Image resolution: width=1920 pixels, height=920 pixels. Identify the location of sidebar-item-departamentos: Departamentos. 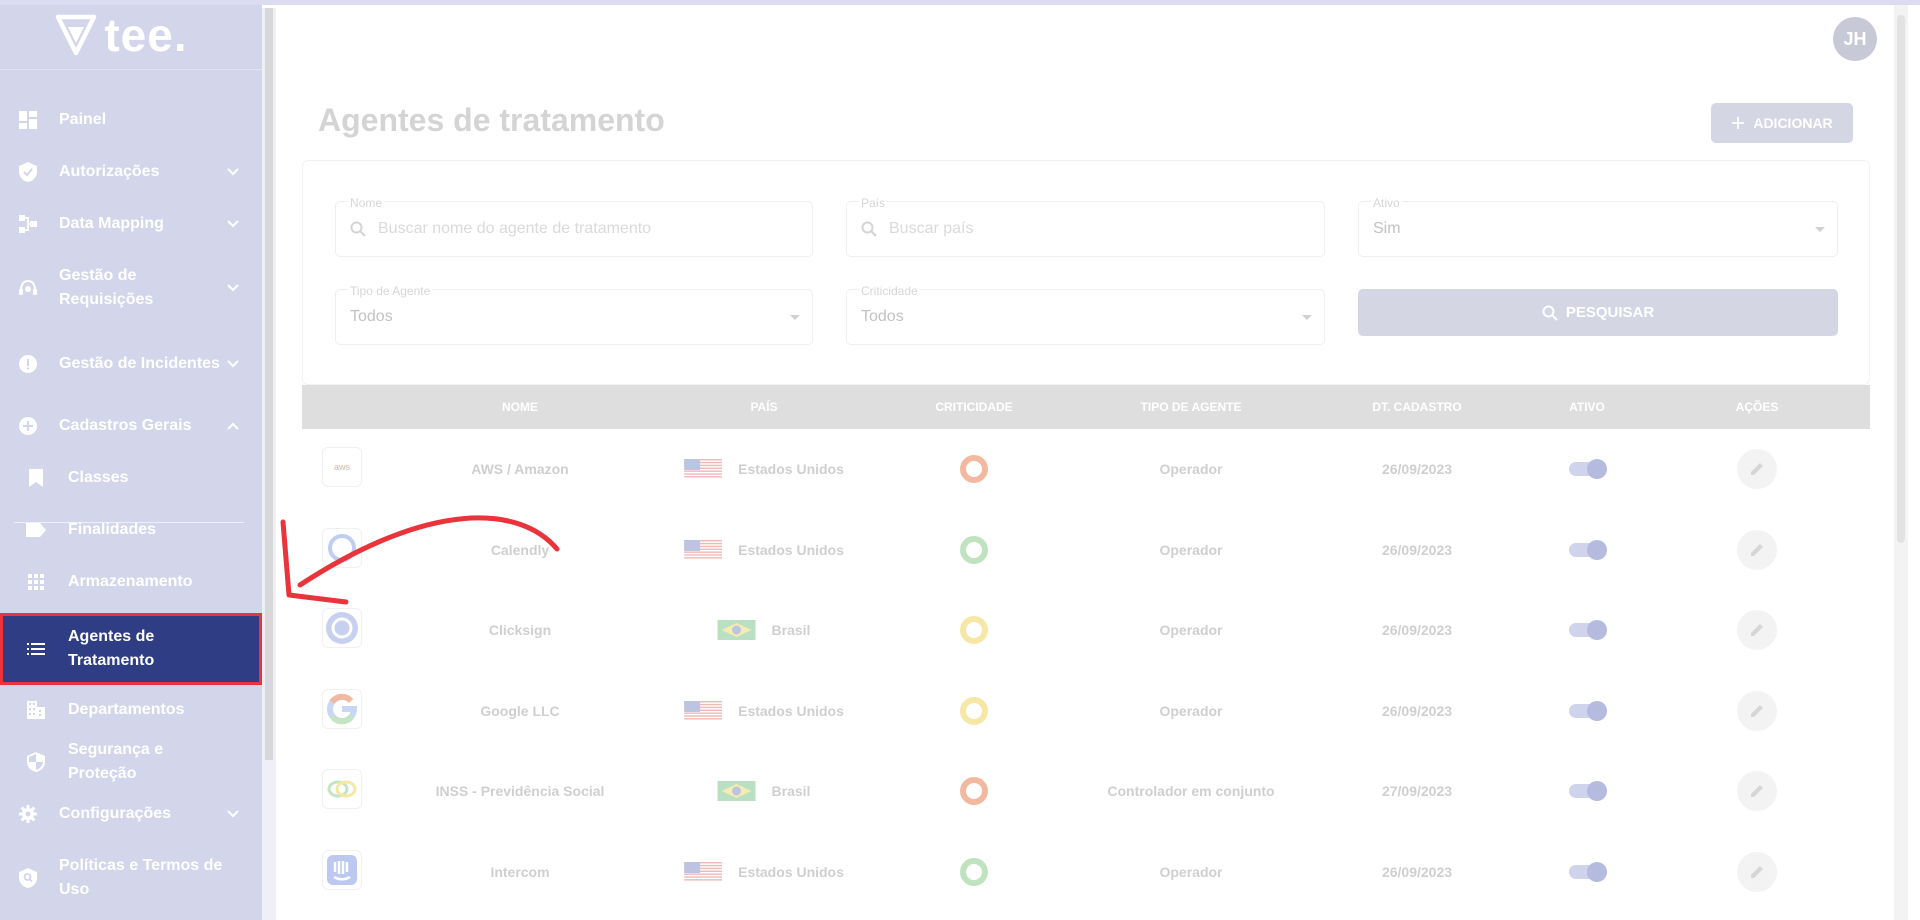
(131, 710).